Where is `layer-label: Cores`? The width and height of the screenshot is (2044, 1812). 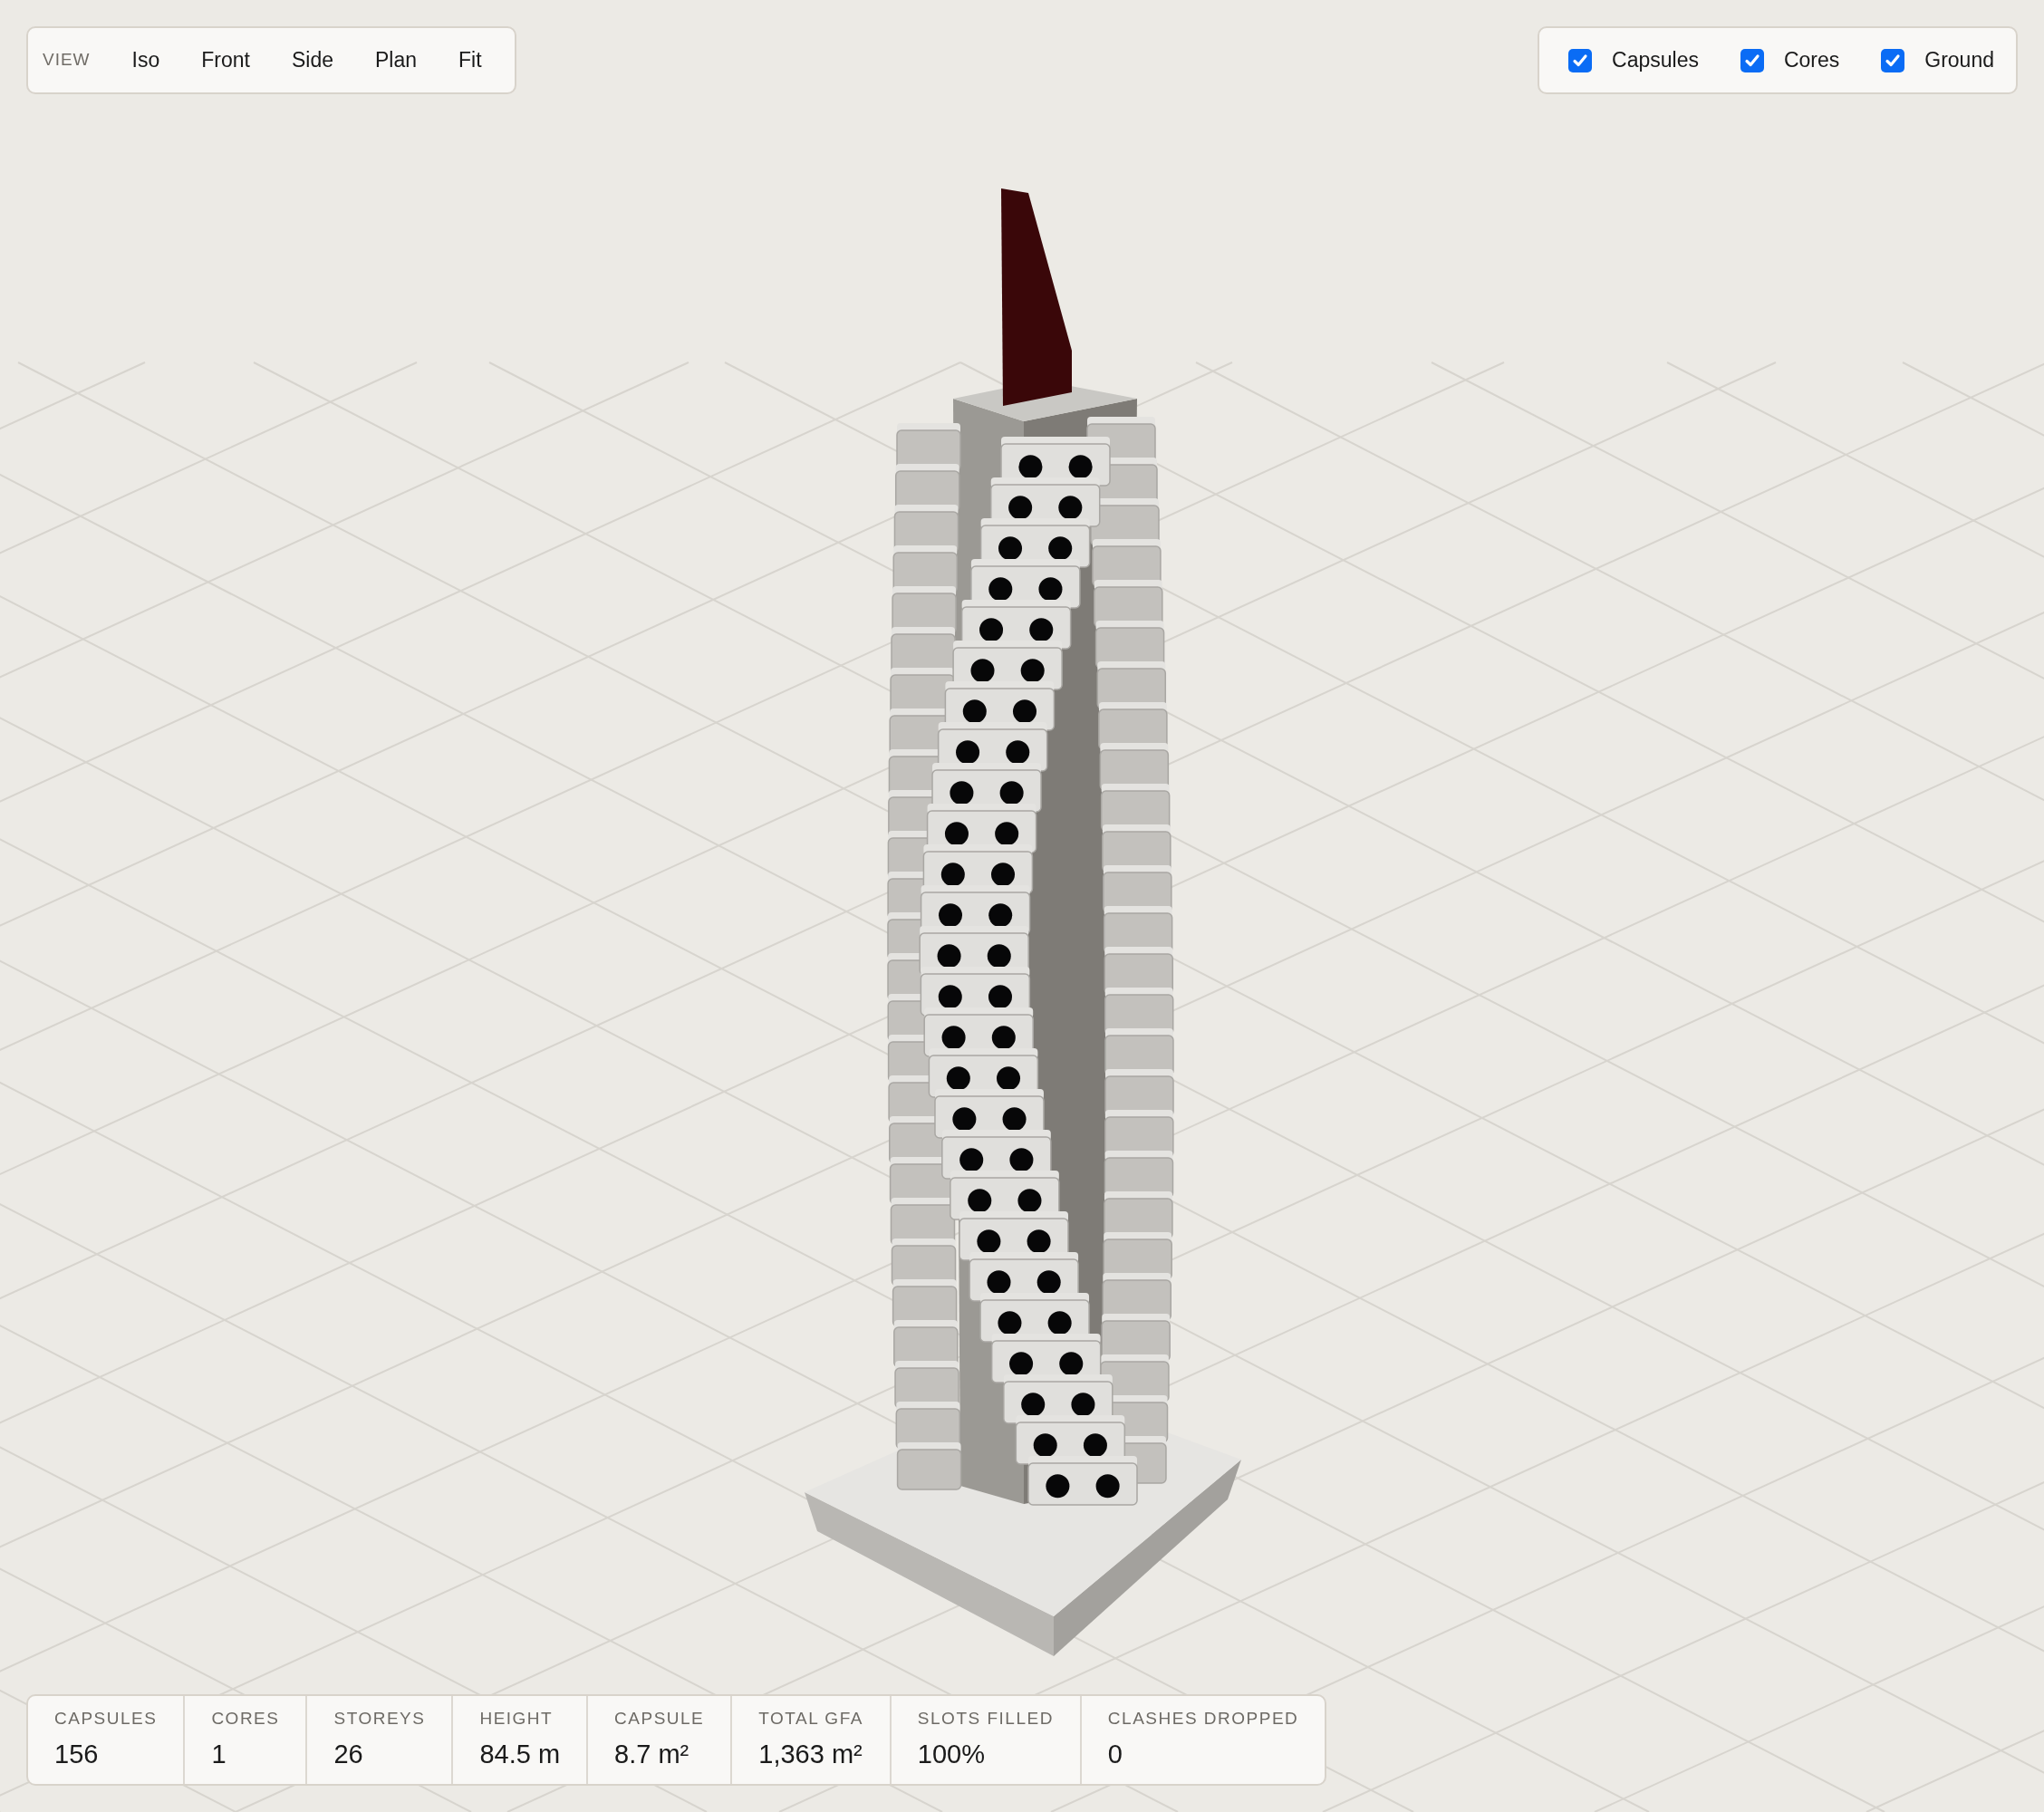 layer-label: Cores is located at coordinates (1811, 60).